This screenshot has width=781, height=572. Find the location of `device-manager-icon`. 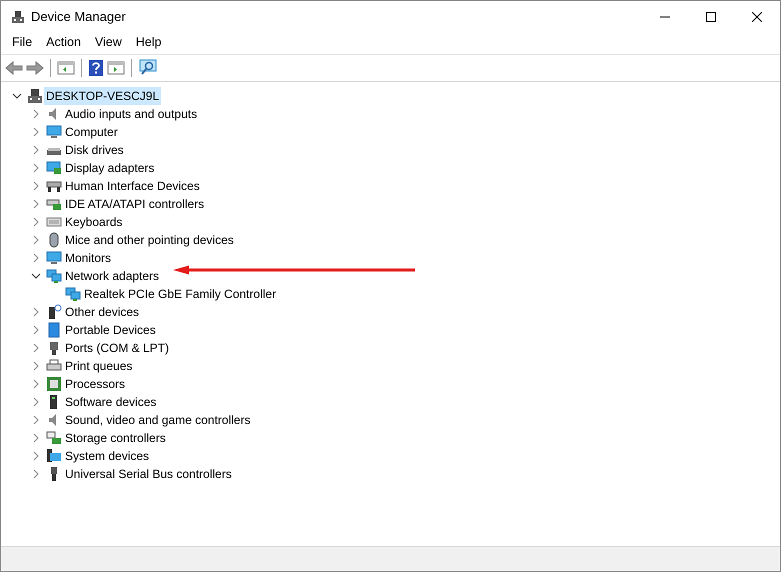

device-manager-icon is located at coordinates (18, 17).